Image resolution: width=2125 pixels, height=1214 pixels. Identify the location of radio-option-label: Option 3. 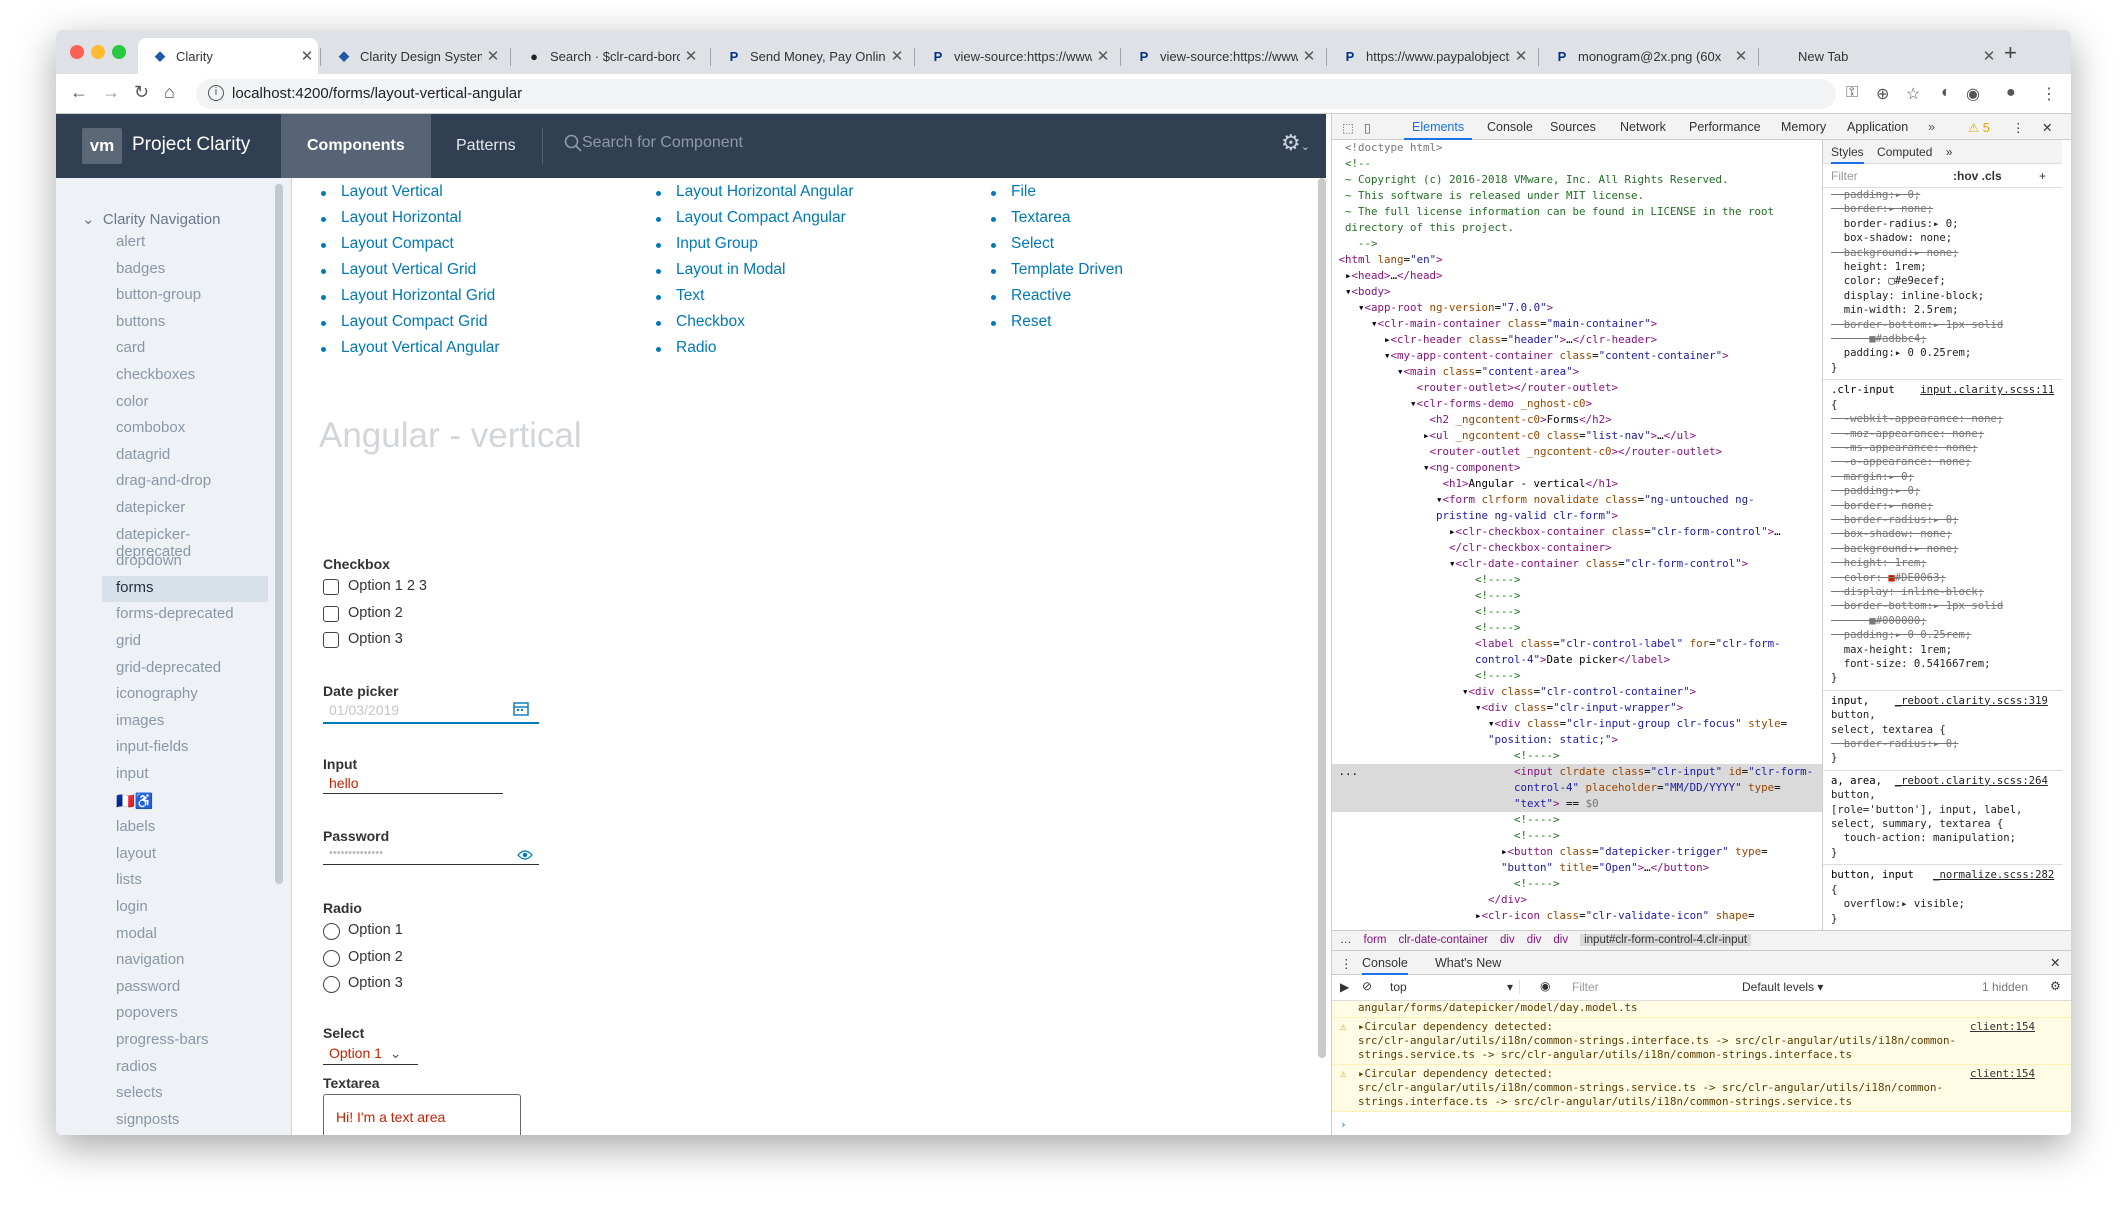
(375, 983).